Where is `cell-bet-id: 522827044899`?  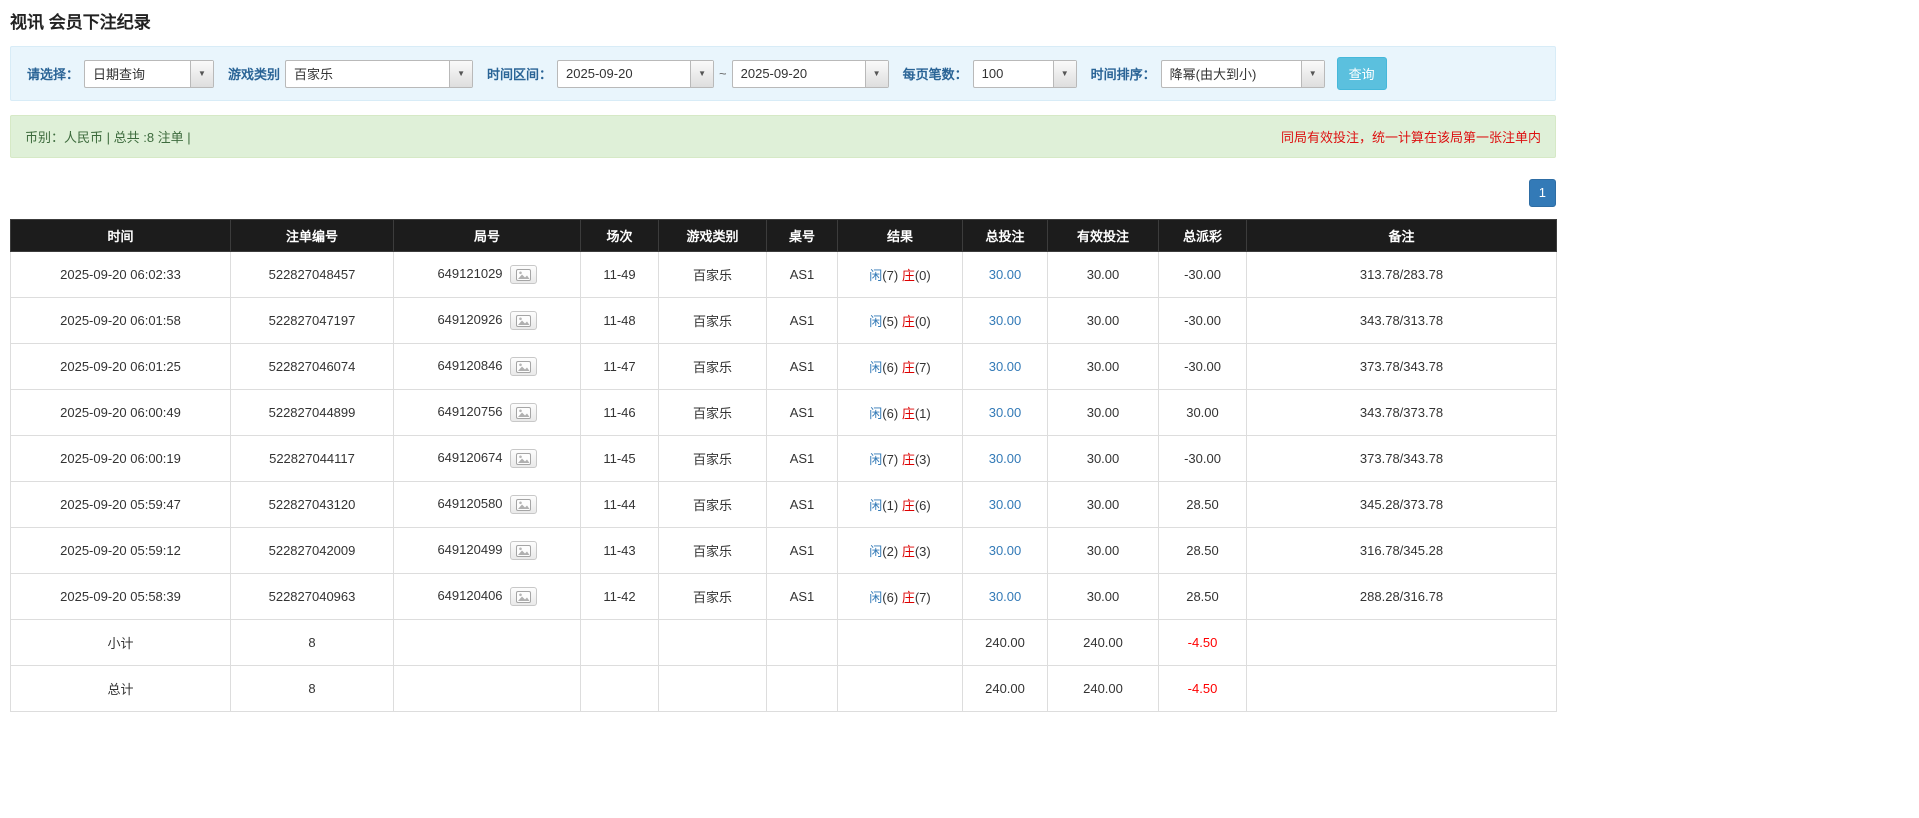 cell-bet-id: 522827044899 is located at coordinates (312, 412).